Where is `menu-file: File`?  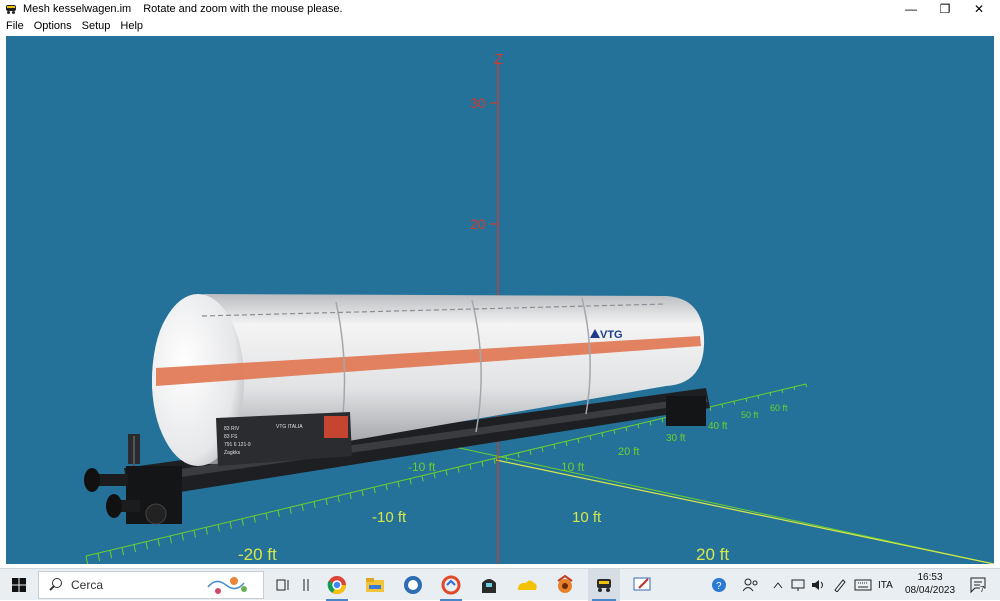 menu-file: File is located at coordinates (14, 26).